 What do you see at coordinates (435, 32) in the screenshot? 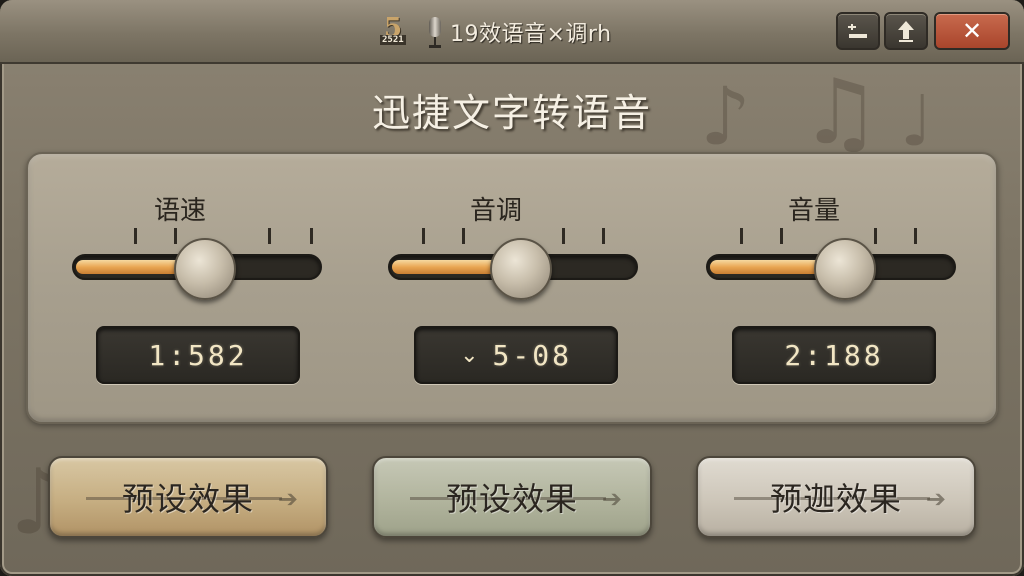
I see `microphone-icon` at bounding box center [435, 32].